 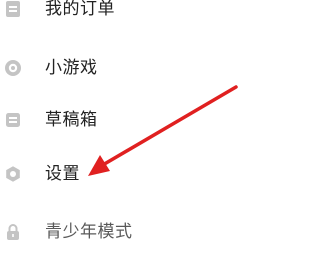 I want to click on menu-item-orders: 我的订单, so click(x=127, y=17).